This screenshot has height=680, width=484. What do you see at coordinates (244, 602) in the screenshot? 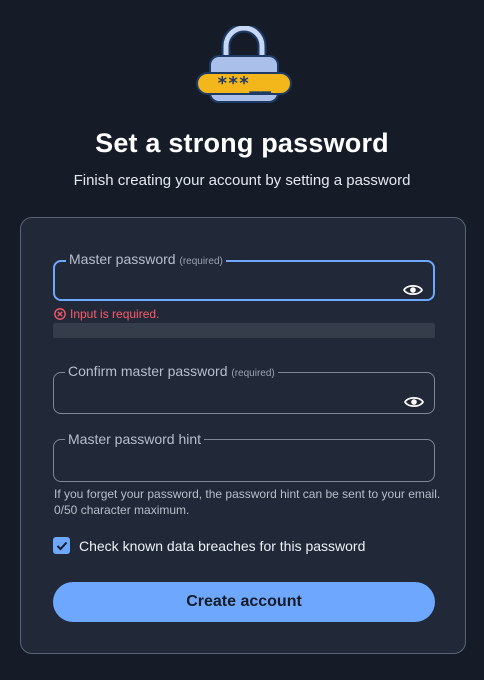
I see `create-account-button: Create account` at bounding box center [244, 602].